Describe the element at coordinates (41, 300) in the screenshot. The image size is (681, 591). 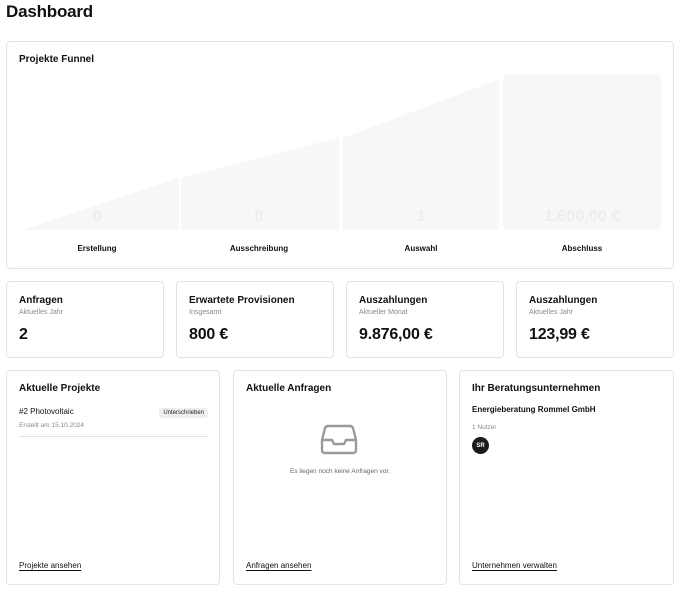
I see `kpi-title: Anfragen` at that location.